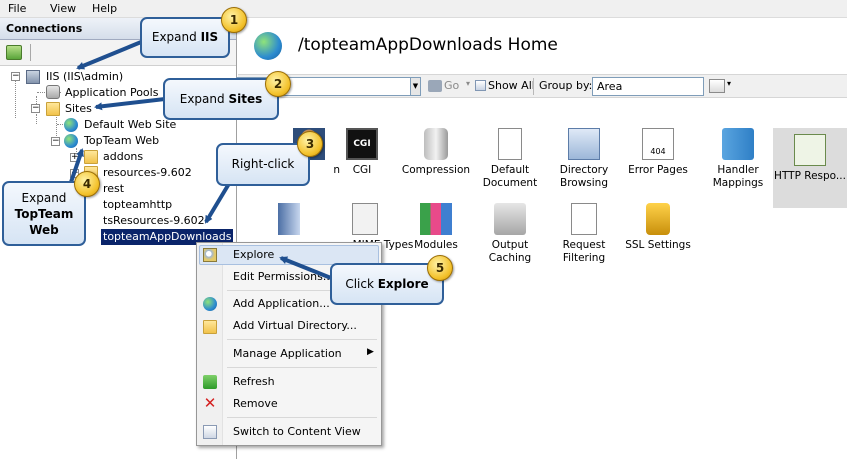 Image resolution: width=847 pixels, height=459 pixels. Describe the element at coordinates (55, 141) in the screenshot. I see `expander-topteam: −` at that location.